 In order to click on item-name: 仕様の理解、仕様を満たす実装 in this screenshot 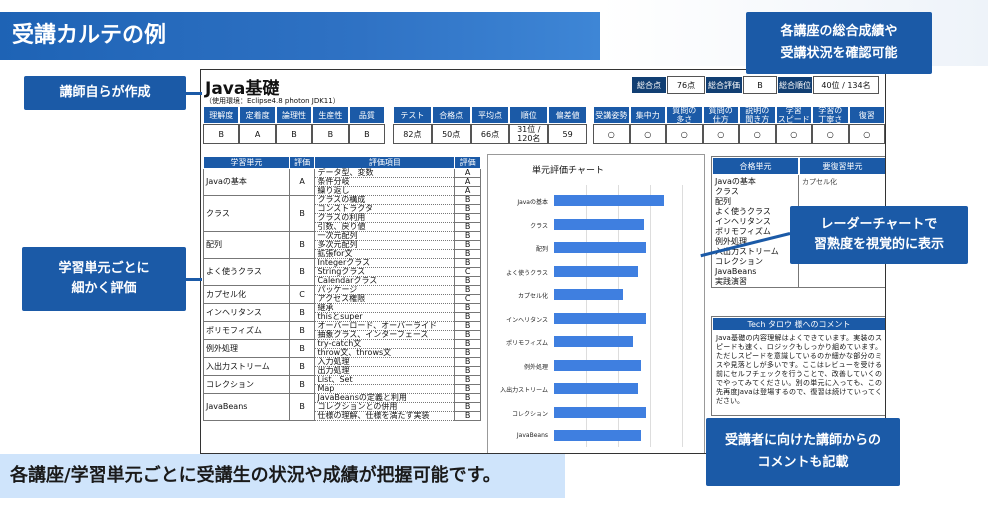, I will do `click(385, 416)`.